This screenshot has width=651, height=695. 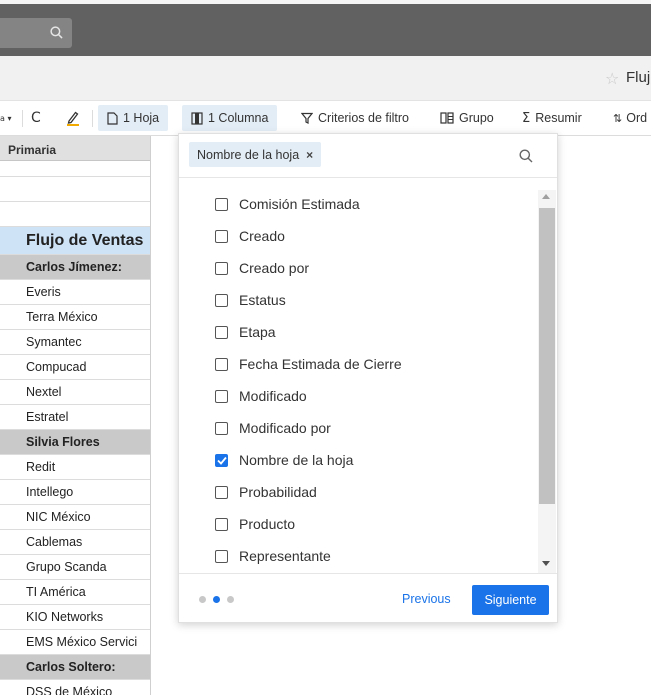 I want to click on panel-footer: Previous Siguiente, so click(x=368, y=597).